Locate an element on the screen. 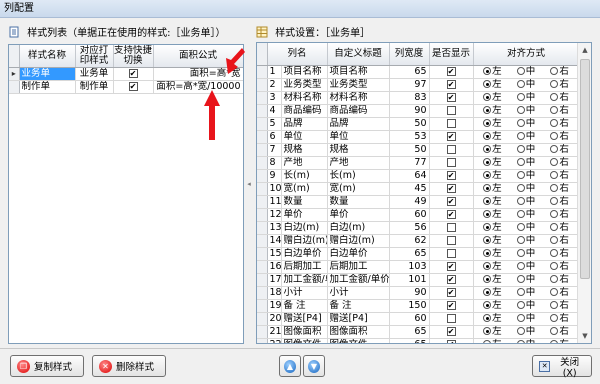 The image size is (600, 384). column-width-cell: 65 is located at coordinates (409, 72).